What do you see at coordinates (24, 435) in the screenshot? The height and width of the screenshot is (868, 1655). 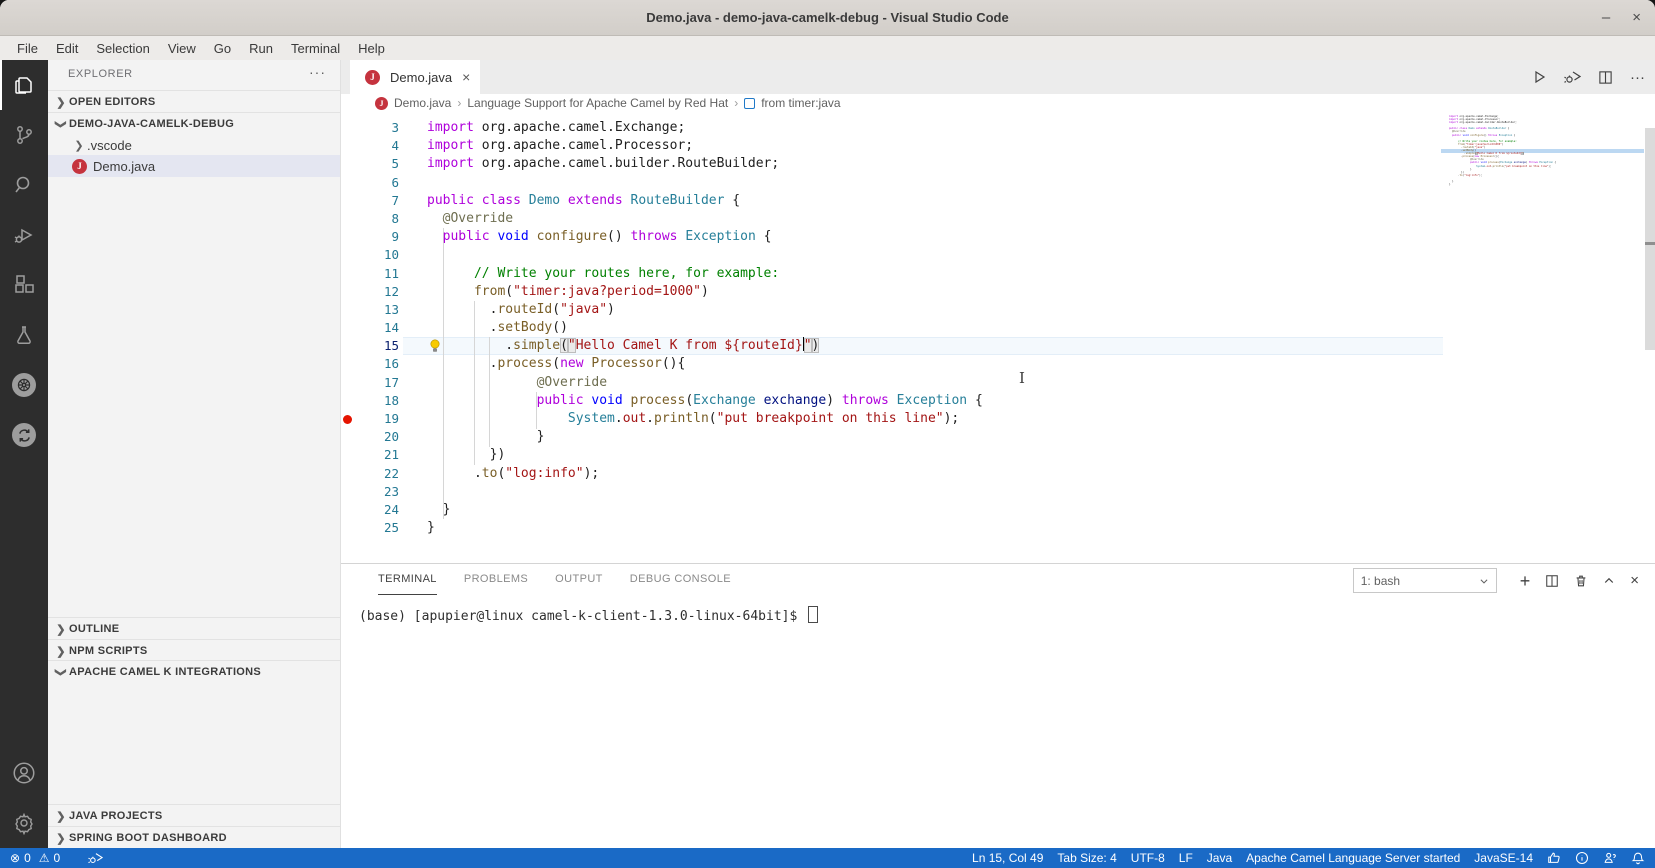 I see `integrations-sync-icon` at bounding box center [24, 435].